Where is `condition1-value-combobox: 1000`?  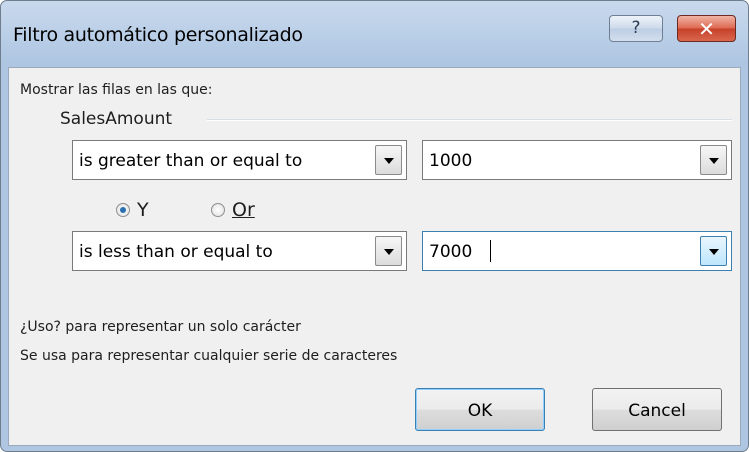
condition1-value-combobox: 1000 is located at coordinates (577, 160).